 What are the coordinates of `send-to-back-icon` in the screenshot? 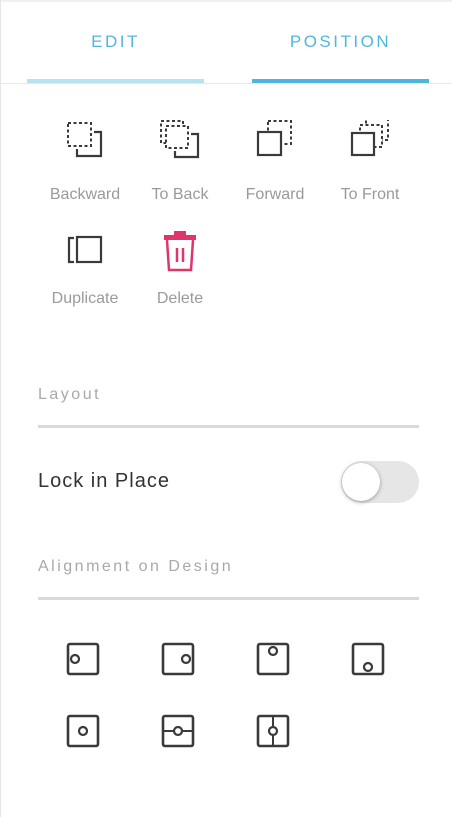 It's located at (180, 144).